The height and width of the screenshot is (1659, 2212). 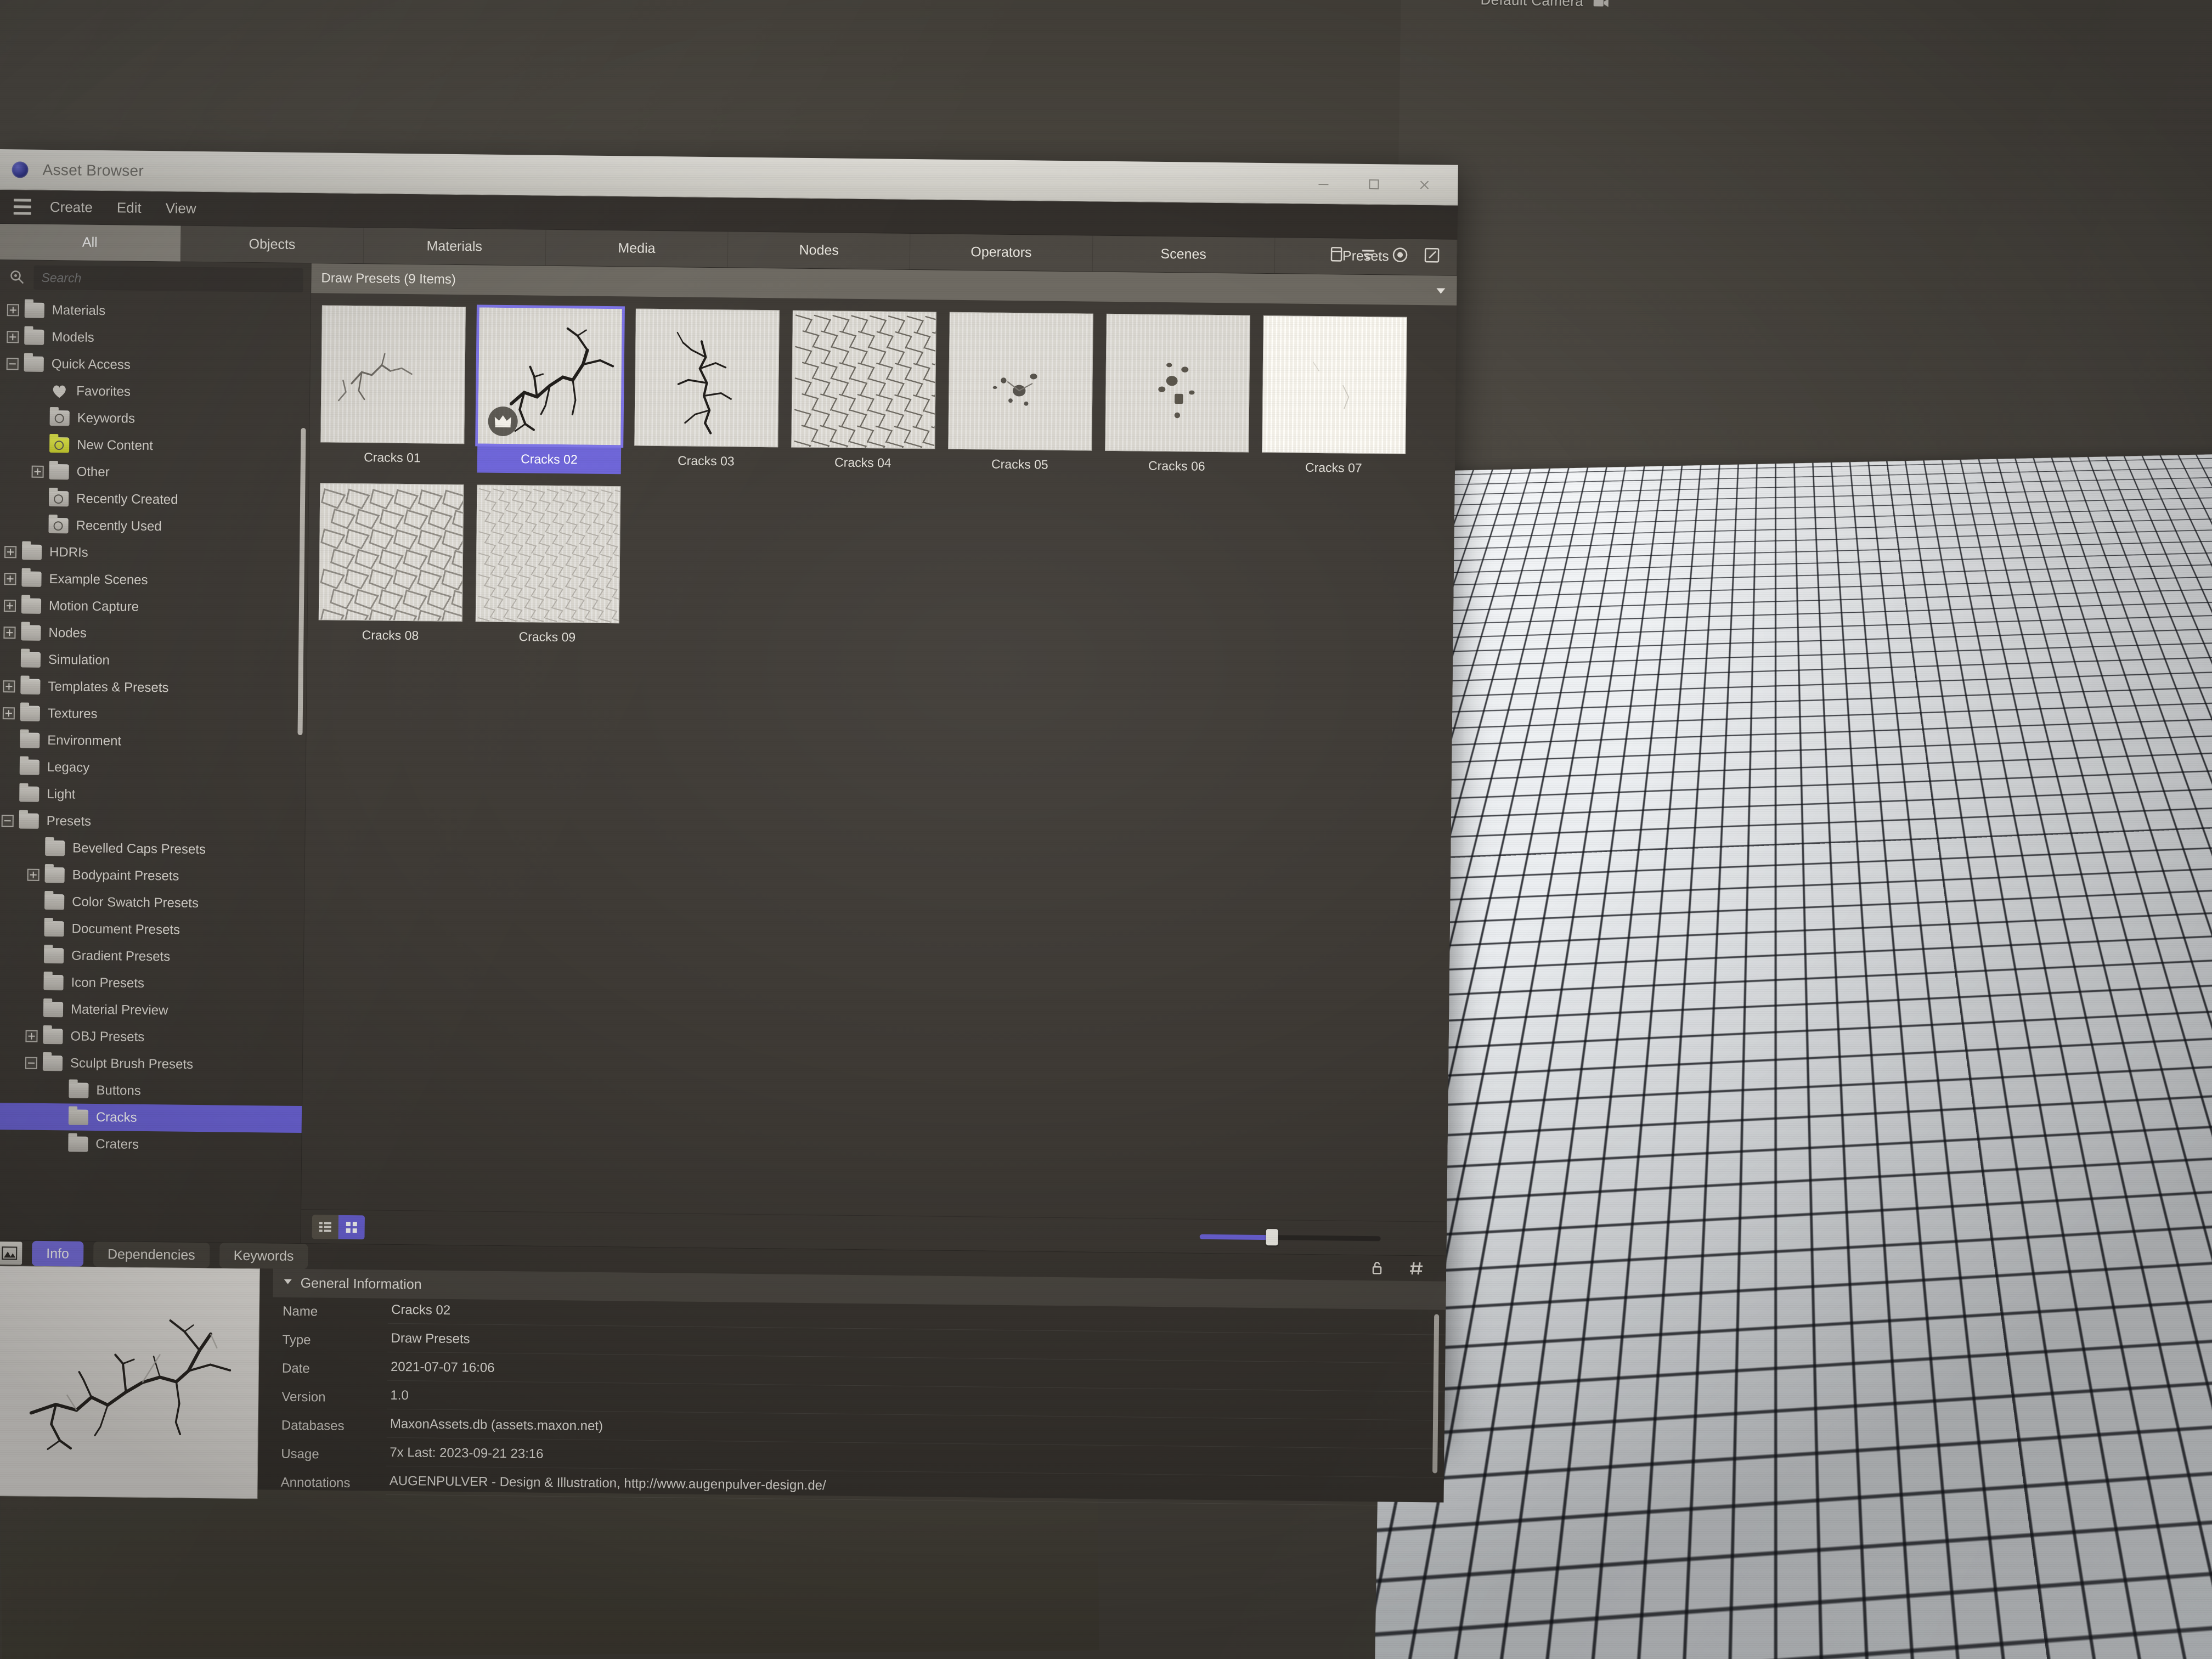 I want to click on tree-item-buttons: Buttons, so click(x=151, y=1091).